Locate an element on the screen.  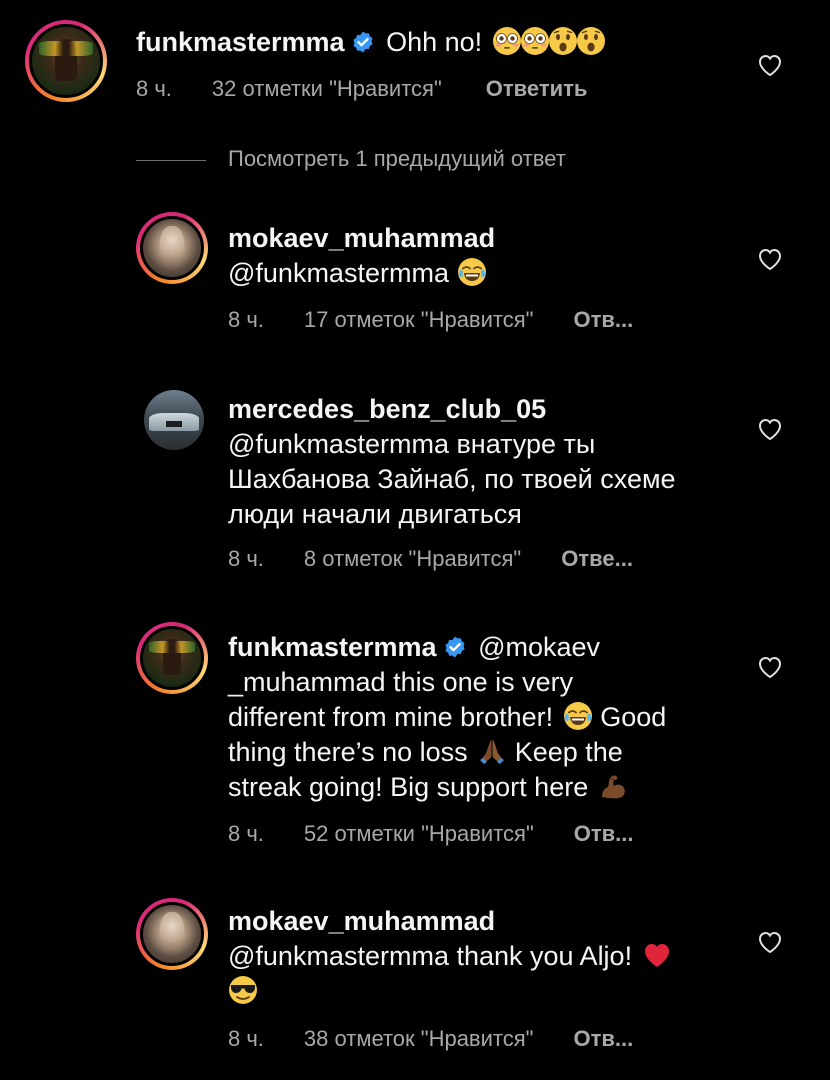
comment-body: funkmastermma Ohh no! is located at coordinates (446, 42).